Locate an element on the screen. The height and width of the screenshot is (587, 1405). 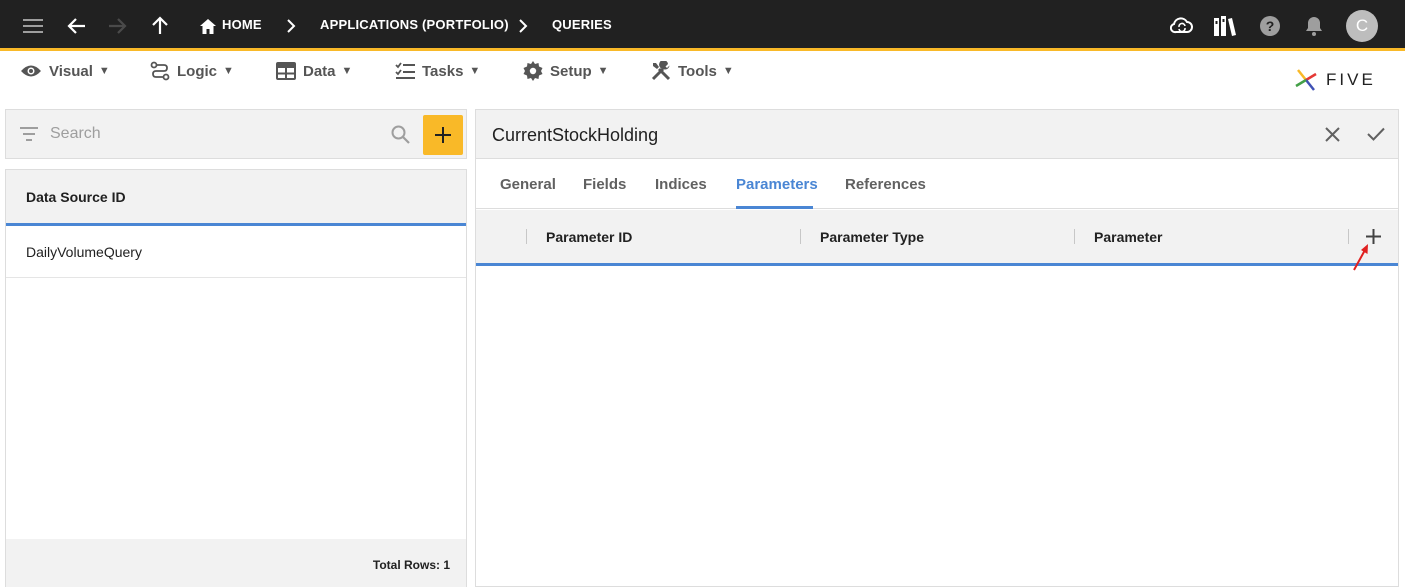
menu-tools: Tools ▼ is located at coordinates (692, 71).